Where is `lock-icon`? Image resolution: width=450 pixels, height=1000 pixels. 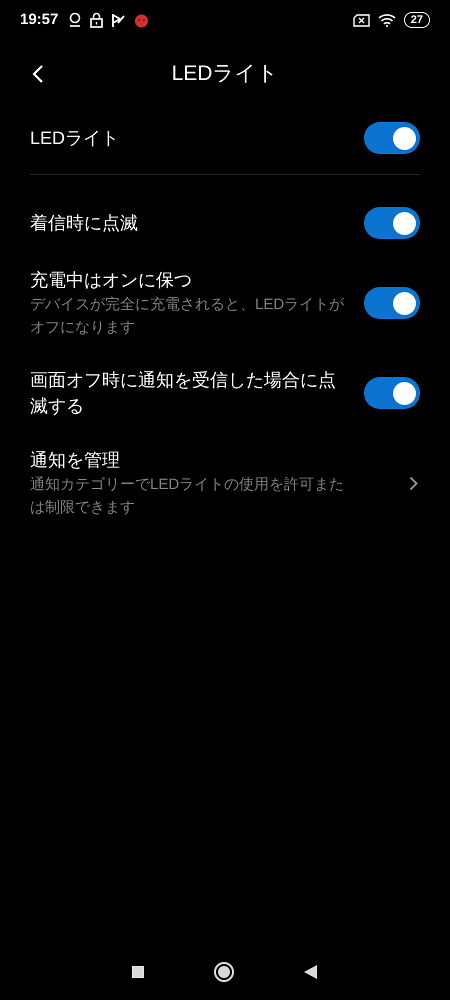 lock-icon is located at coordinates (97, 20).